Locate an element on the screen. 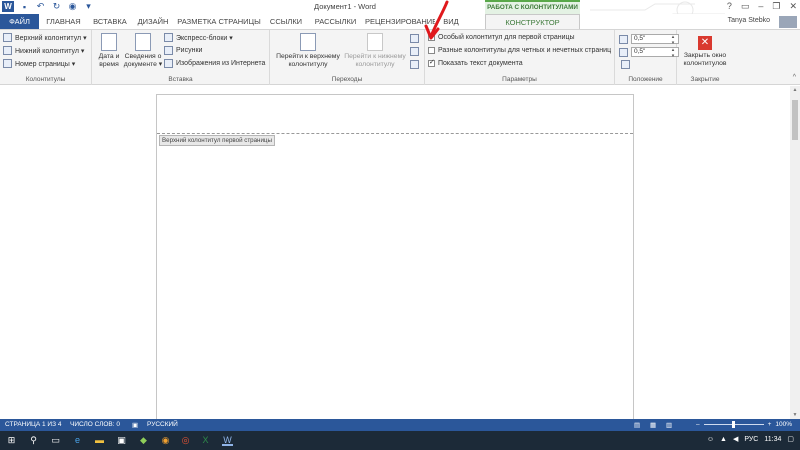  go-to-footer-button: Перейти к нижнему колонтитулу is located at coordinates (375, 51).